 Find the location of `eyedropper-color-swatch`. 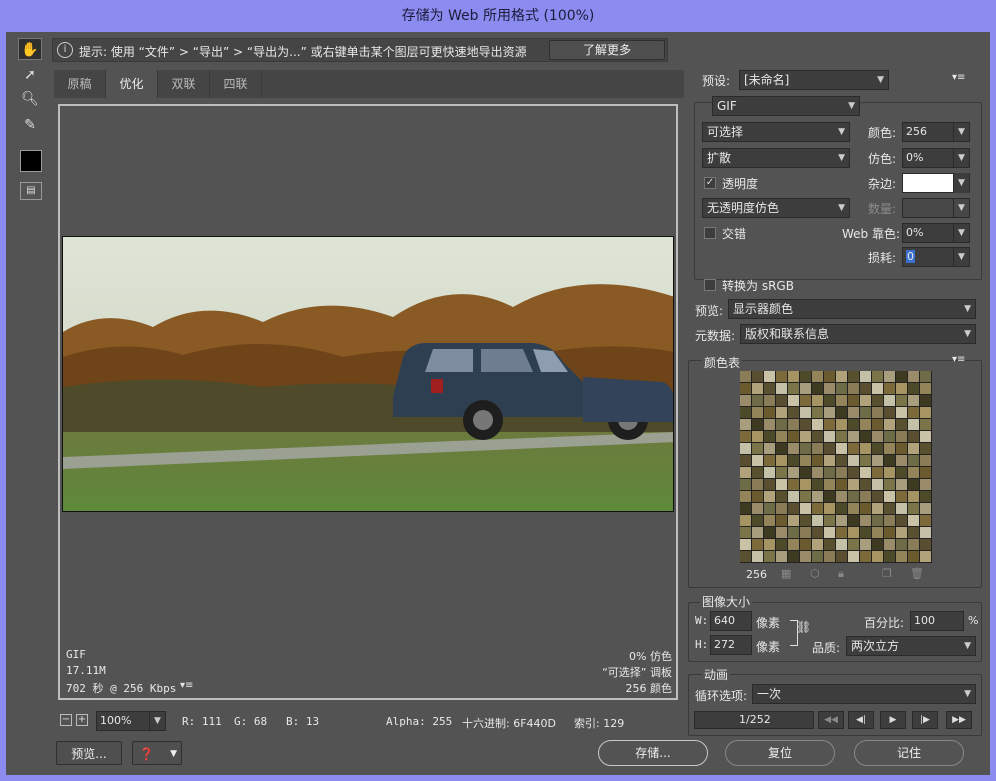

eyedropper-color-swatch is located at coordinates (31, 161).